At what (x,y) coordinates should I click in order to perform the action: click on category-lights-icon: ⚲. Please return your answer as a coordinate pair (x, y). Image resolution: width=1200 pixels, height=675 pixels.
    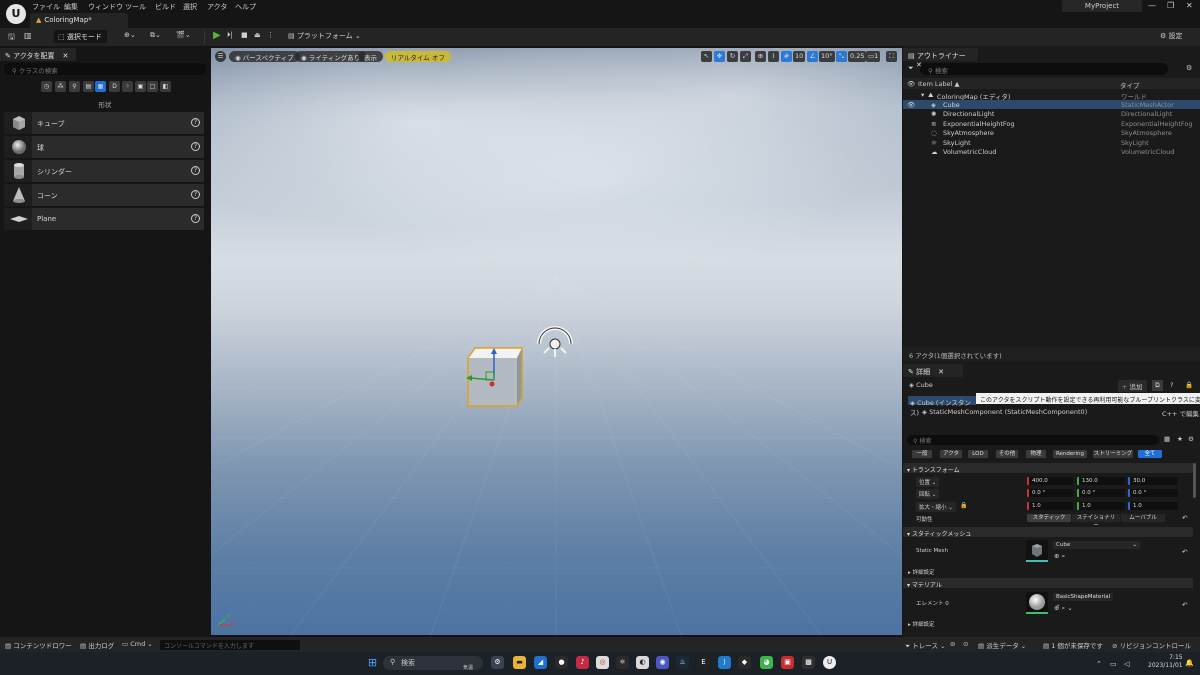
    Looking at the image, I should click on (74, 86).